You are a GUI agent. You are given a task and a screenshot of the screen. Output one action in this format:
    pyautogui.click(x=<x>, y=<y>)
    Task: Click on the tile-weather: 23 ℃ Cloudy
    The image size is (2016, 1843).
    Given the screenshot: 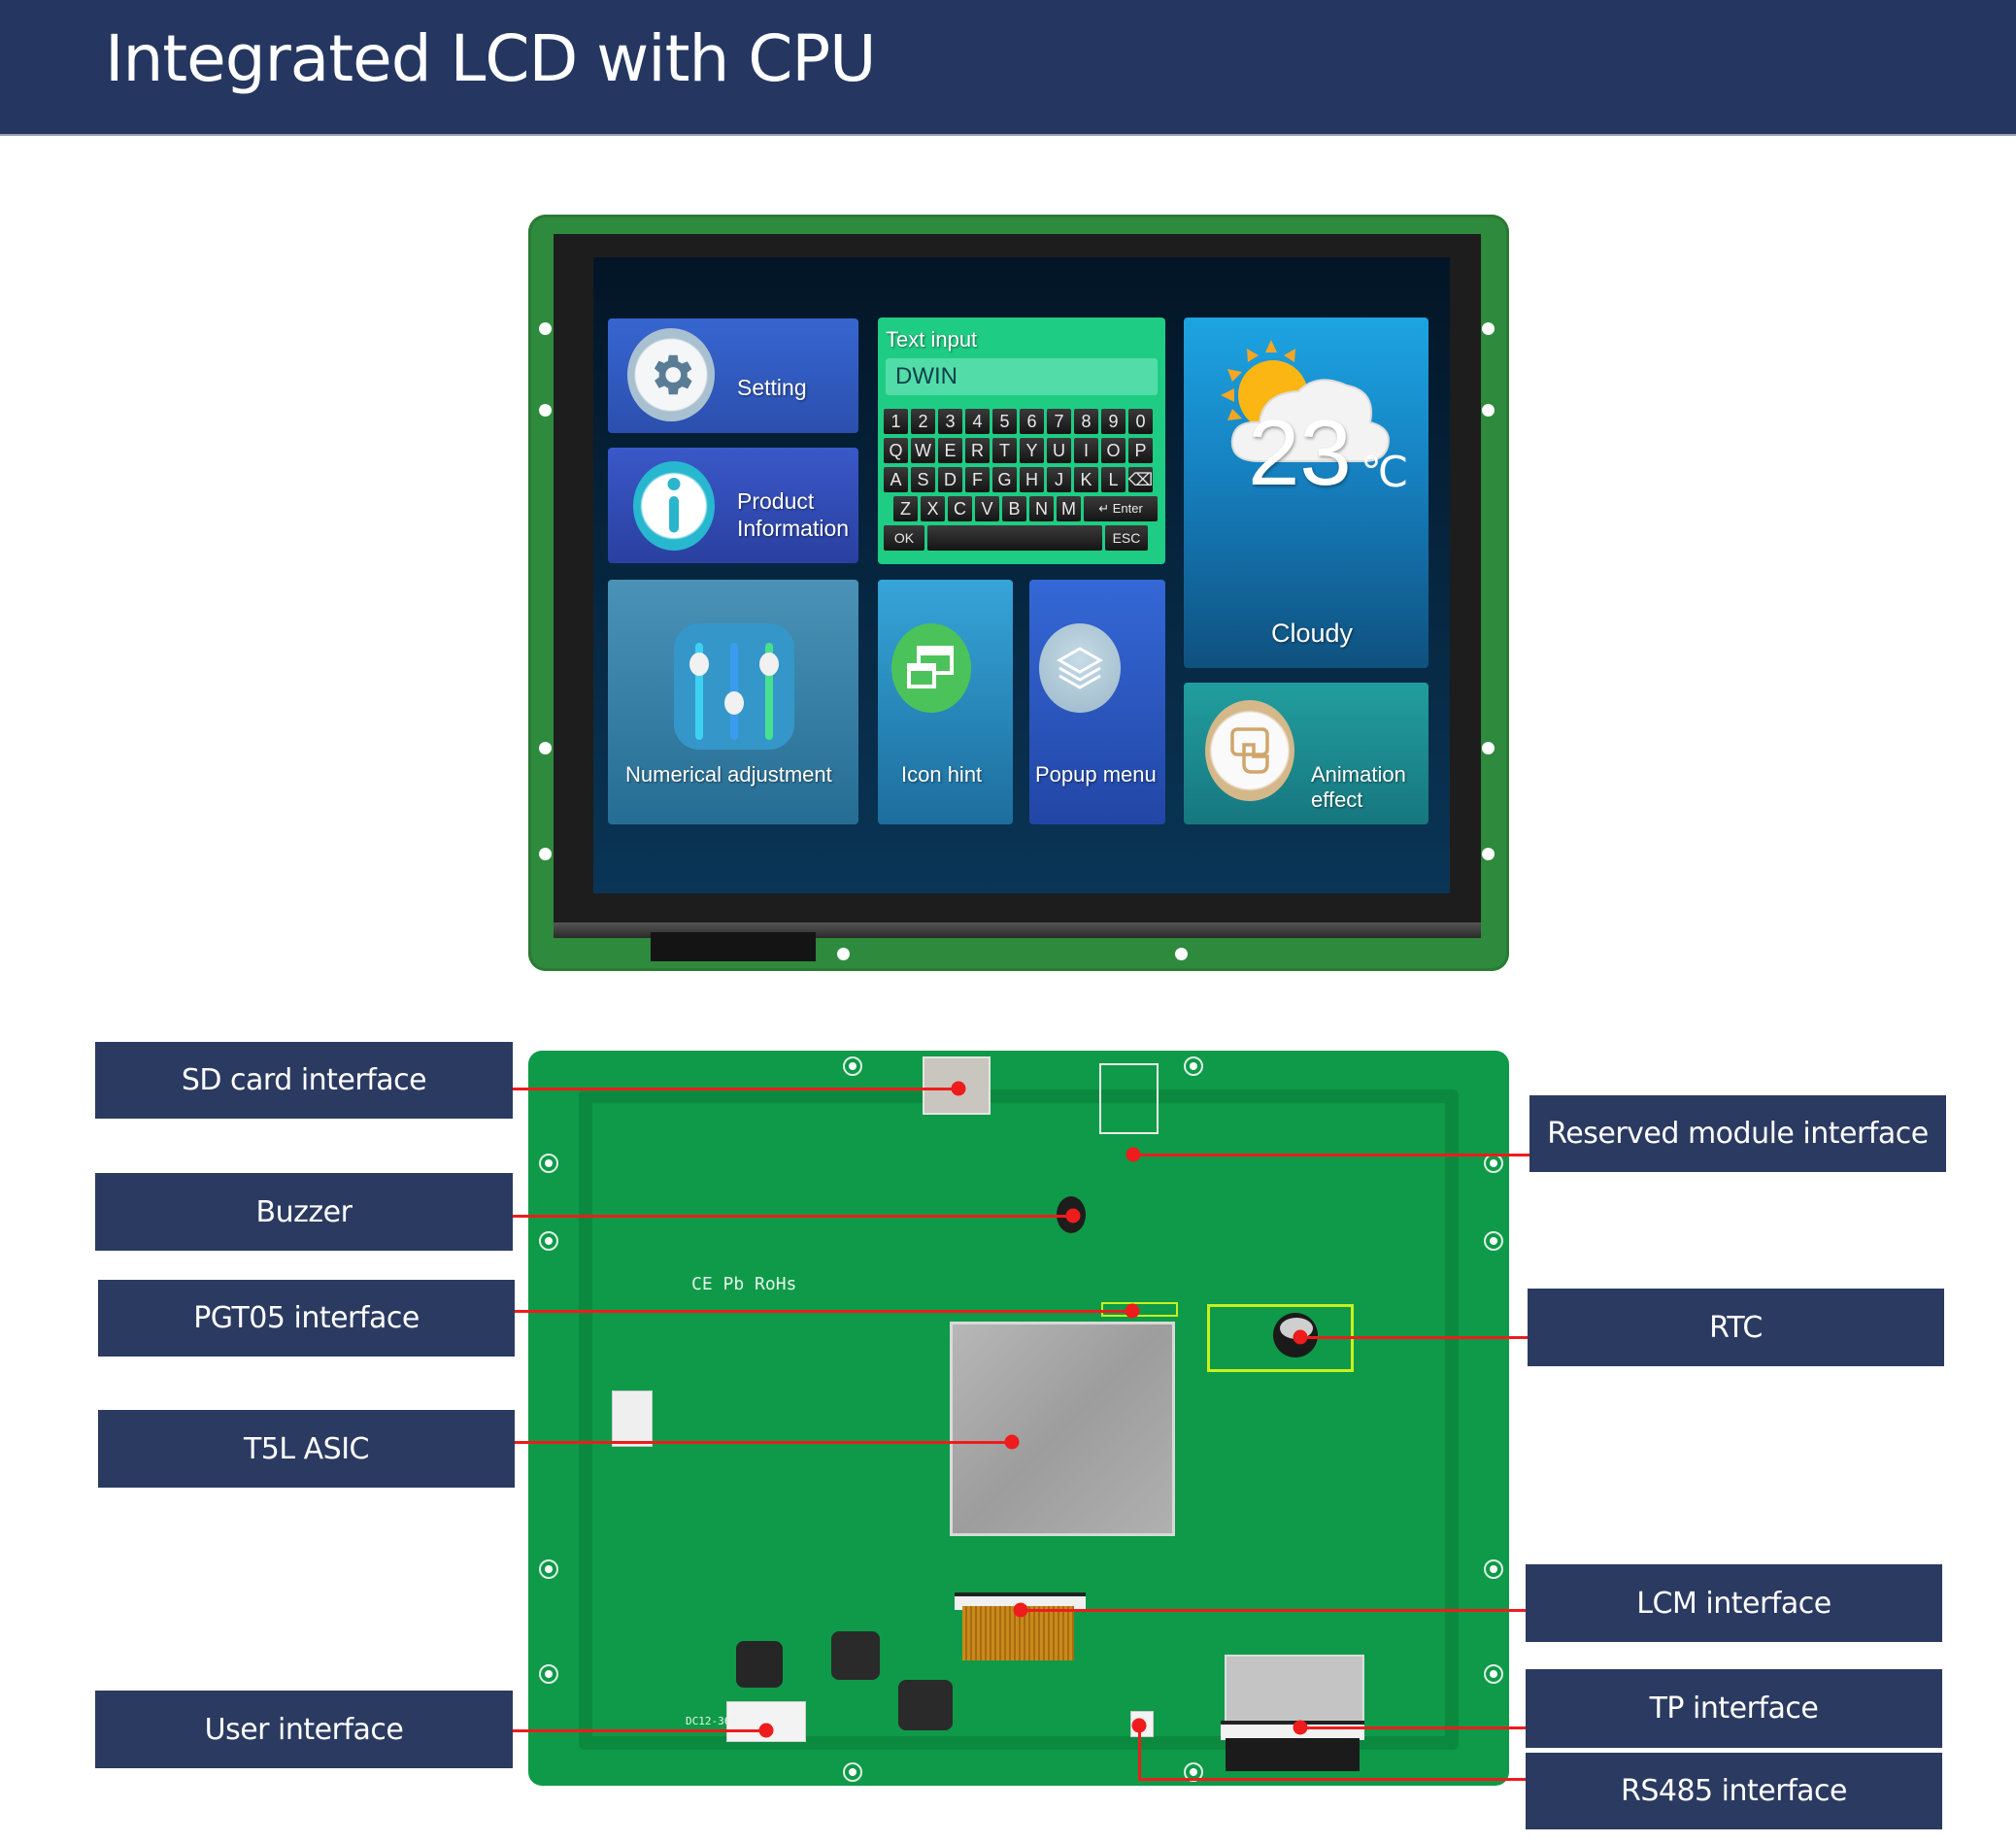 What is the action you would take?
    pyautogui.click(x=1306, y=493)
    